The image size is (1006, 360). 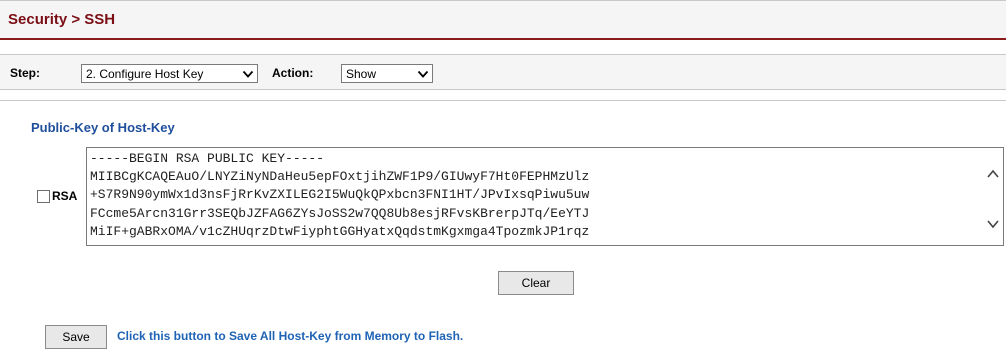 What do you see at coordinates (293, 73) in the screenshot?
I see `action-label: Action:` at bounding box center [293, 73].